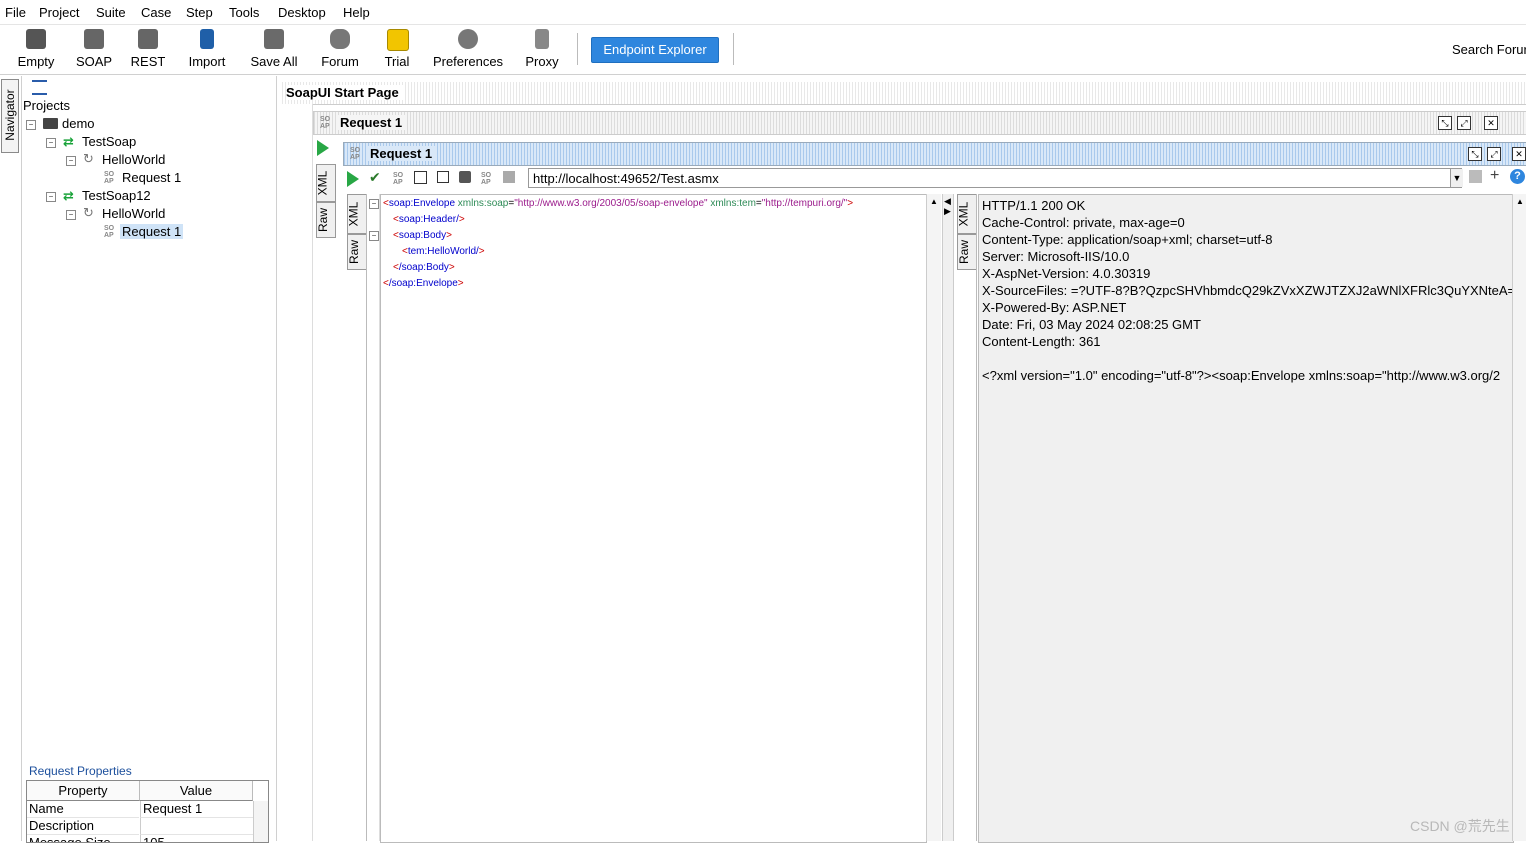 The width and height of the screenshot is (1526, 843). I want to click on xml-tag: soap:Body, so click(422, 235).